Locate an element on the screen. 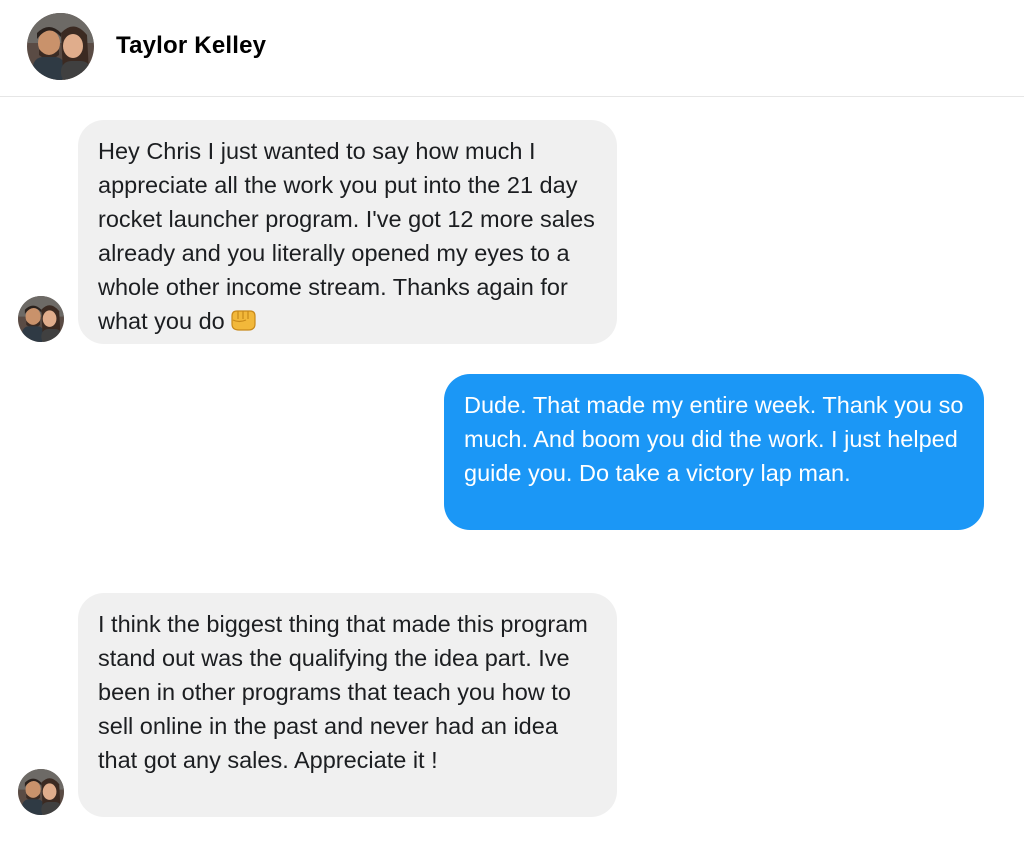 The height and width of the screenshot is (843, 1024). contact-name: Taylor Kelley is located at coordinates (191, 46).